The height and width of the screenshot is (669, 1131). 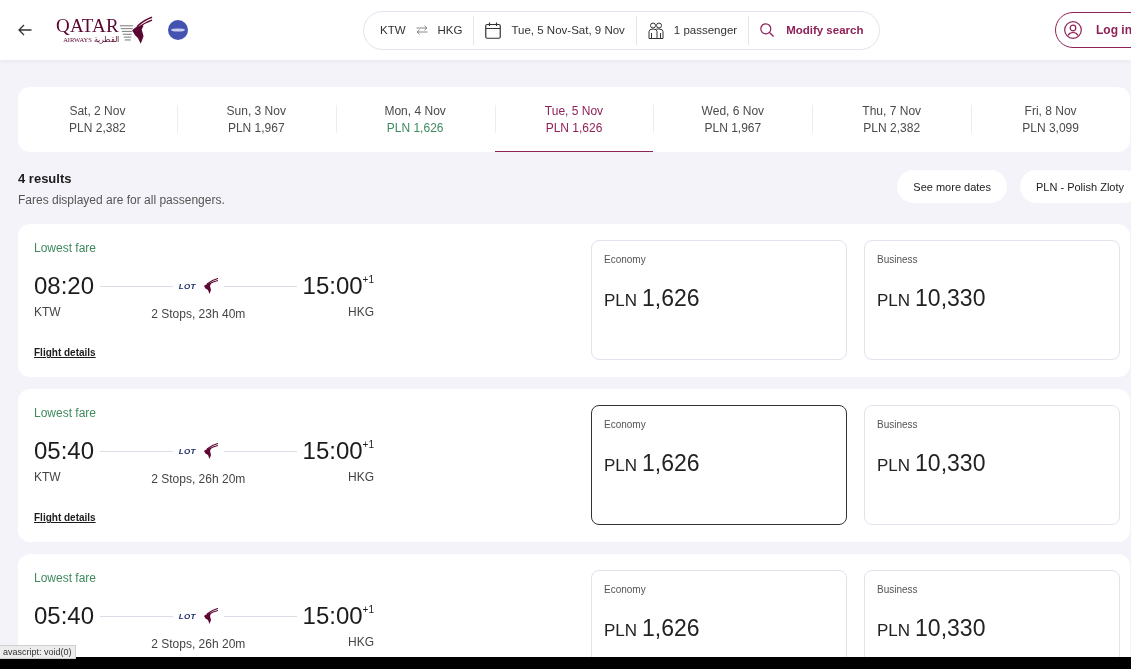 What do you see at coordinates (952, 186) in the screenshot?
I see `see-more-dates-button: See more dates` at bounding box center [952, 186].